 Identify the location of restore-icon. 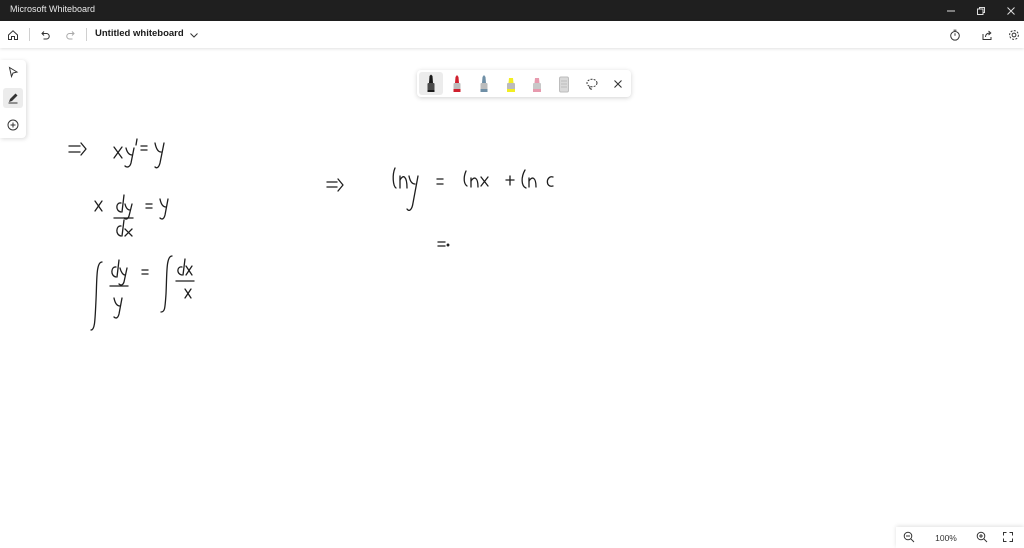
(981, 10).